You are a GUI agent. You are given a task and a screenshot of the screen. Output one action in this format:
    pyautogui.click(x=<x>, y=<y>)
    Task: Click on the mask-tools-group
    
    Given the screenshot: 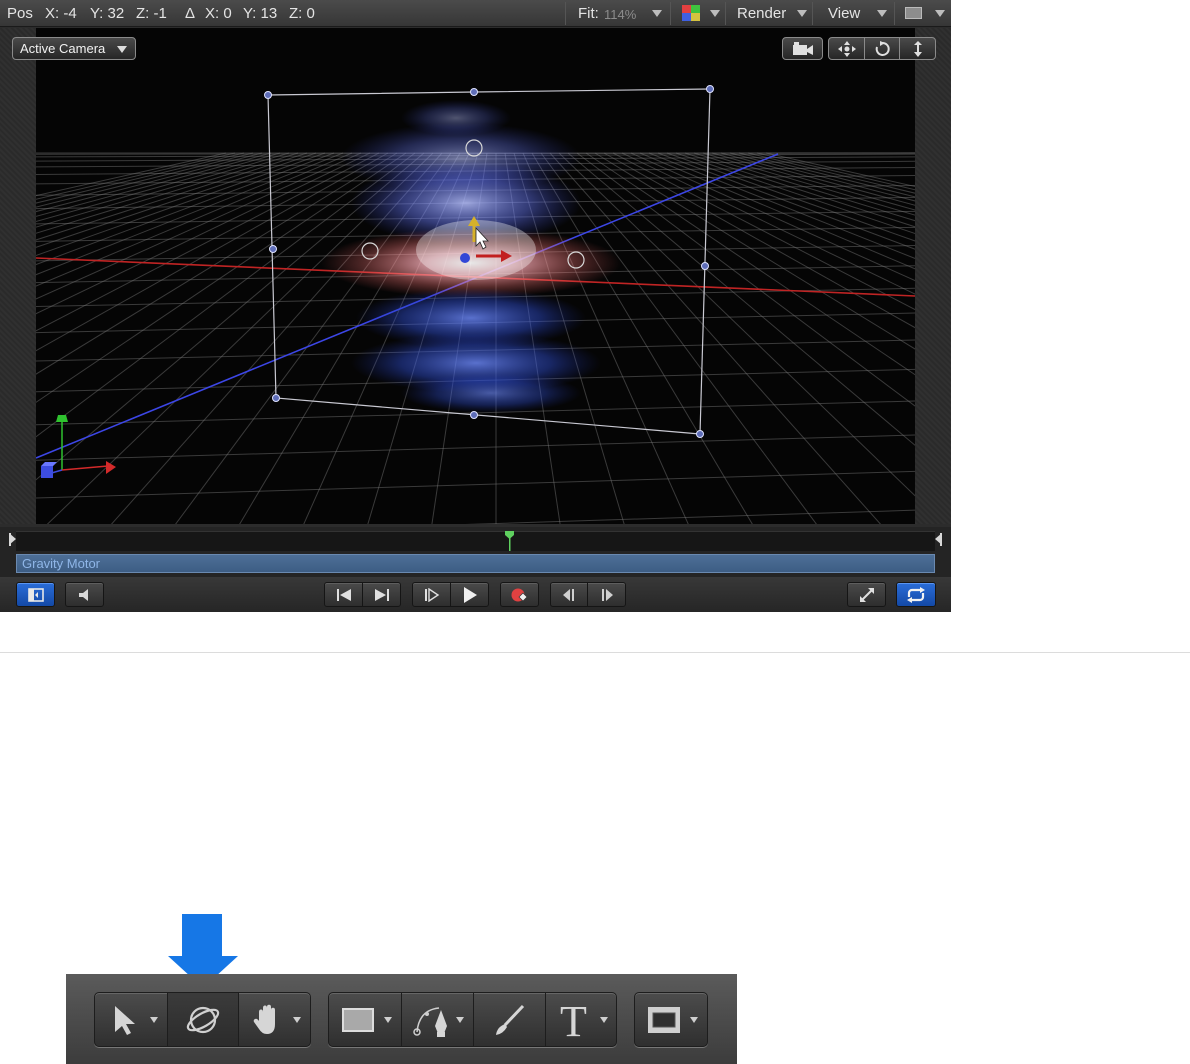 What is the action you would take?
    pyautogui.click(x=671, y=1019)
    